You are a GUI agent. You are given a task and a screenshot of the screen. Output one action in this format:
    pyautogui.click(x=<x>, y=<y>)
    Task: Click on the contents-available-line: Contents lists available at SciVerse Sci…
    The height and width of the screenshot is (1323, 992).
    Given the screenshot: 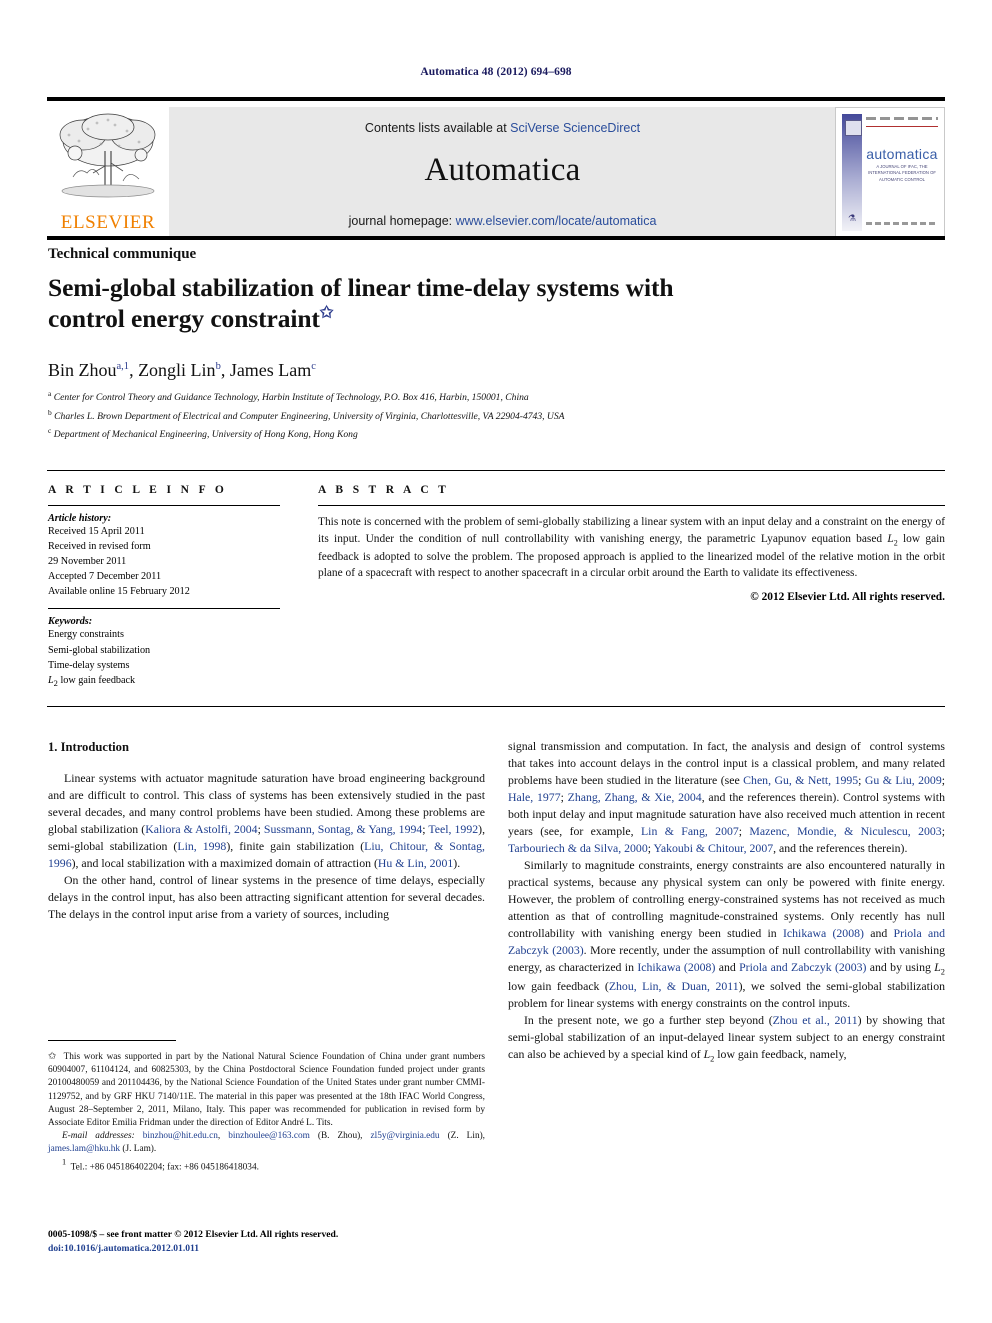 What is the action you would take?
    pyautogui.click(x=502, y=128)
    